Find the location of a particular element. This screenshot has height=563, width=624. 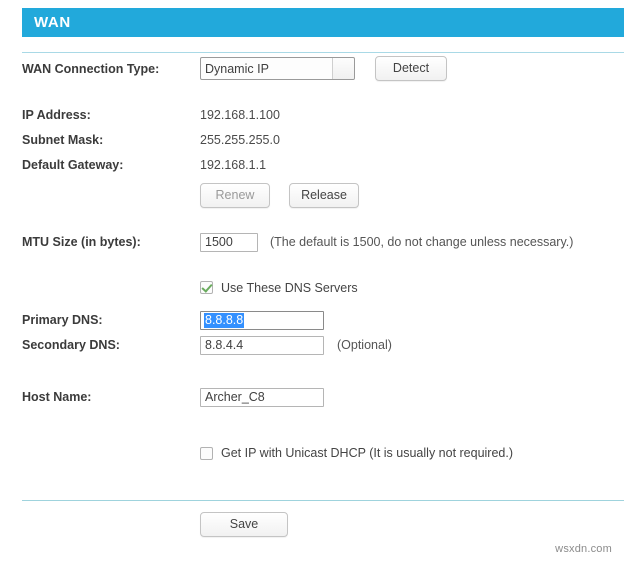

mtu-size-input is located at coordinates (229, 242).